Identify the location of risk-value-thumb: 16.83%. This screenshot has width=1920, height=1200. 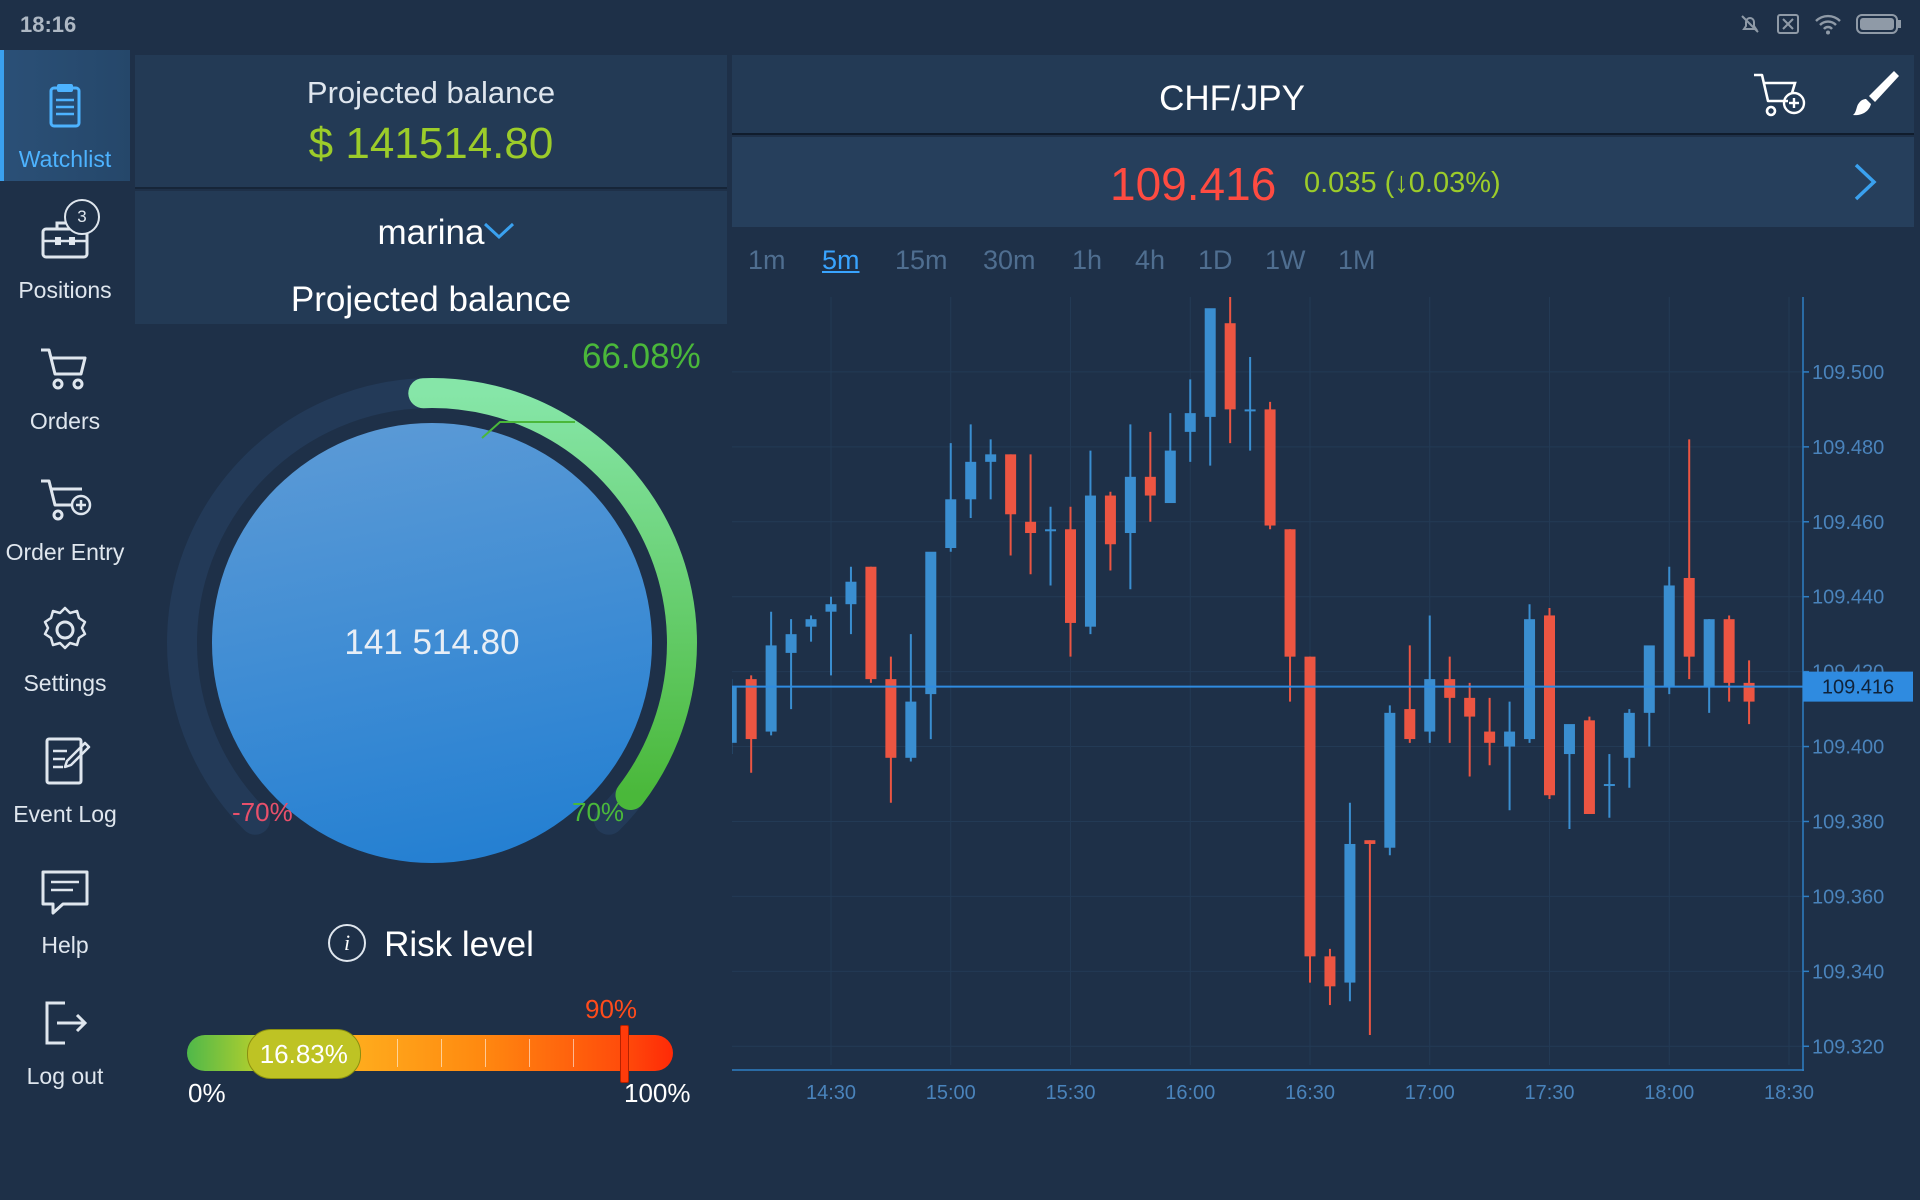
(303, 1054).